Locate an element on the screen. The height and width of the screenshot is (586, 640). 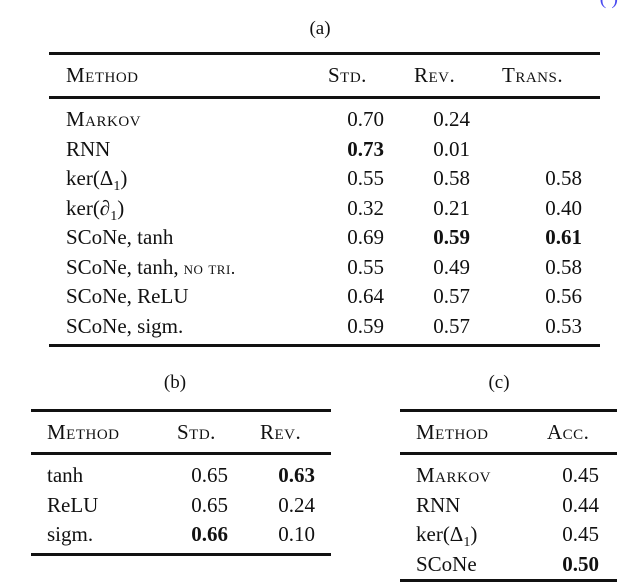
table-b-header-rev: Rev. is located at coordinates (281, 432).